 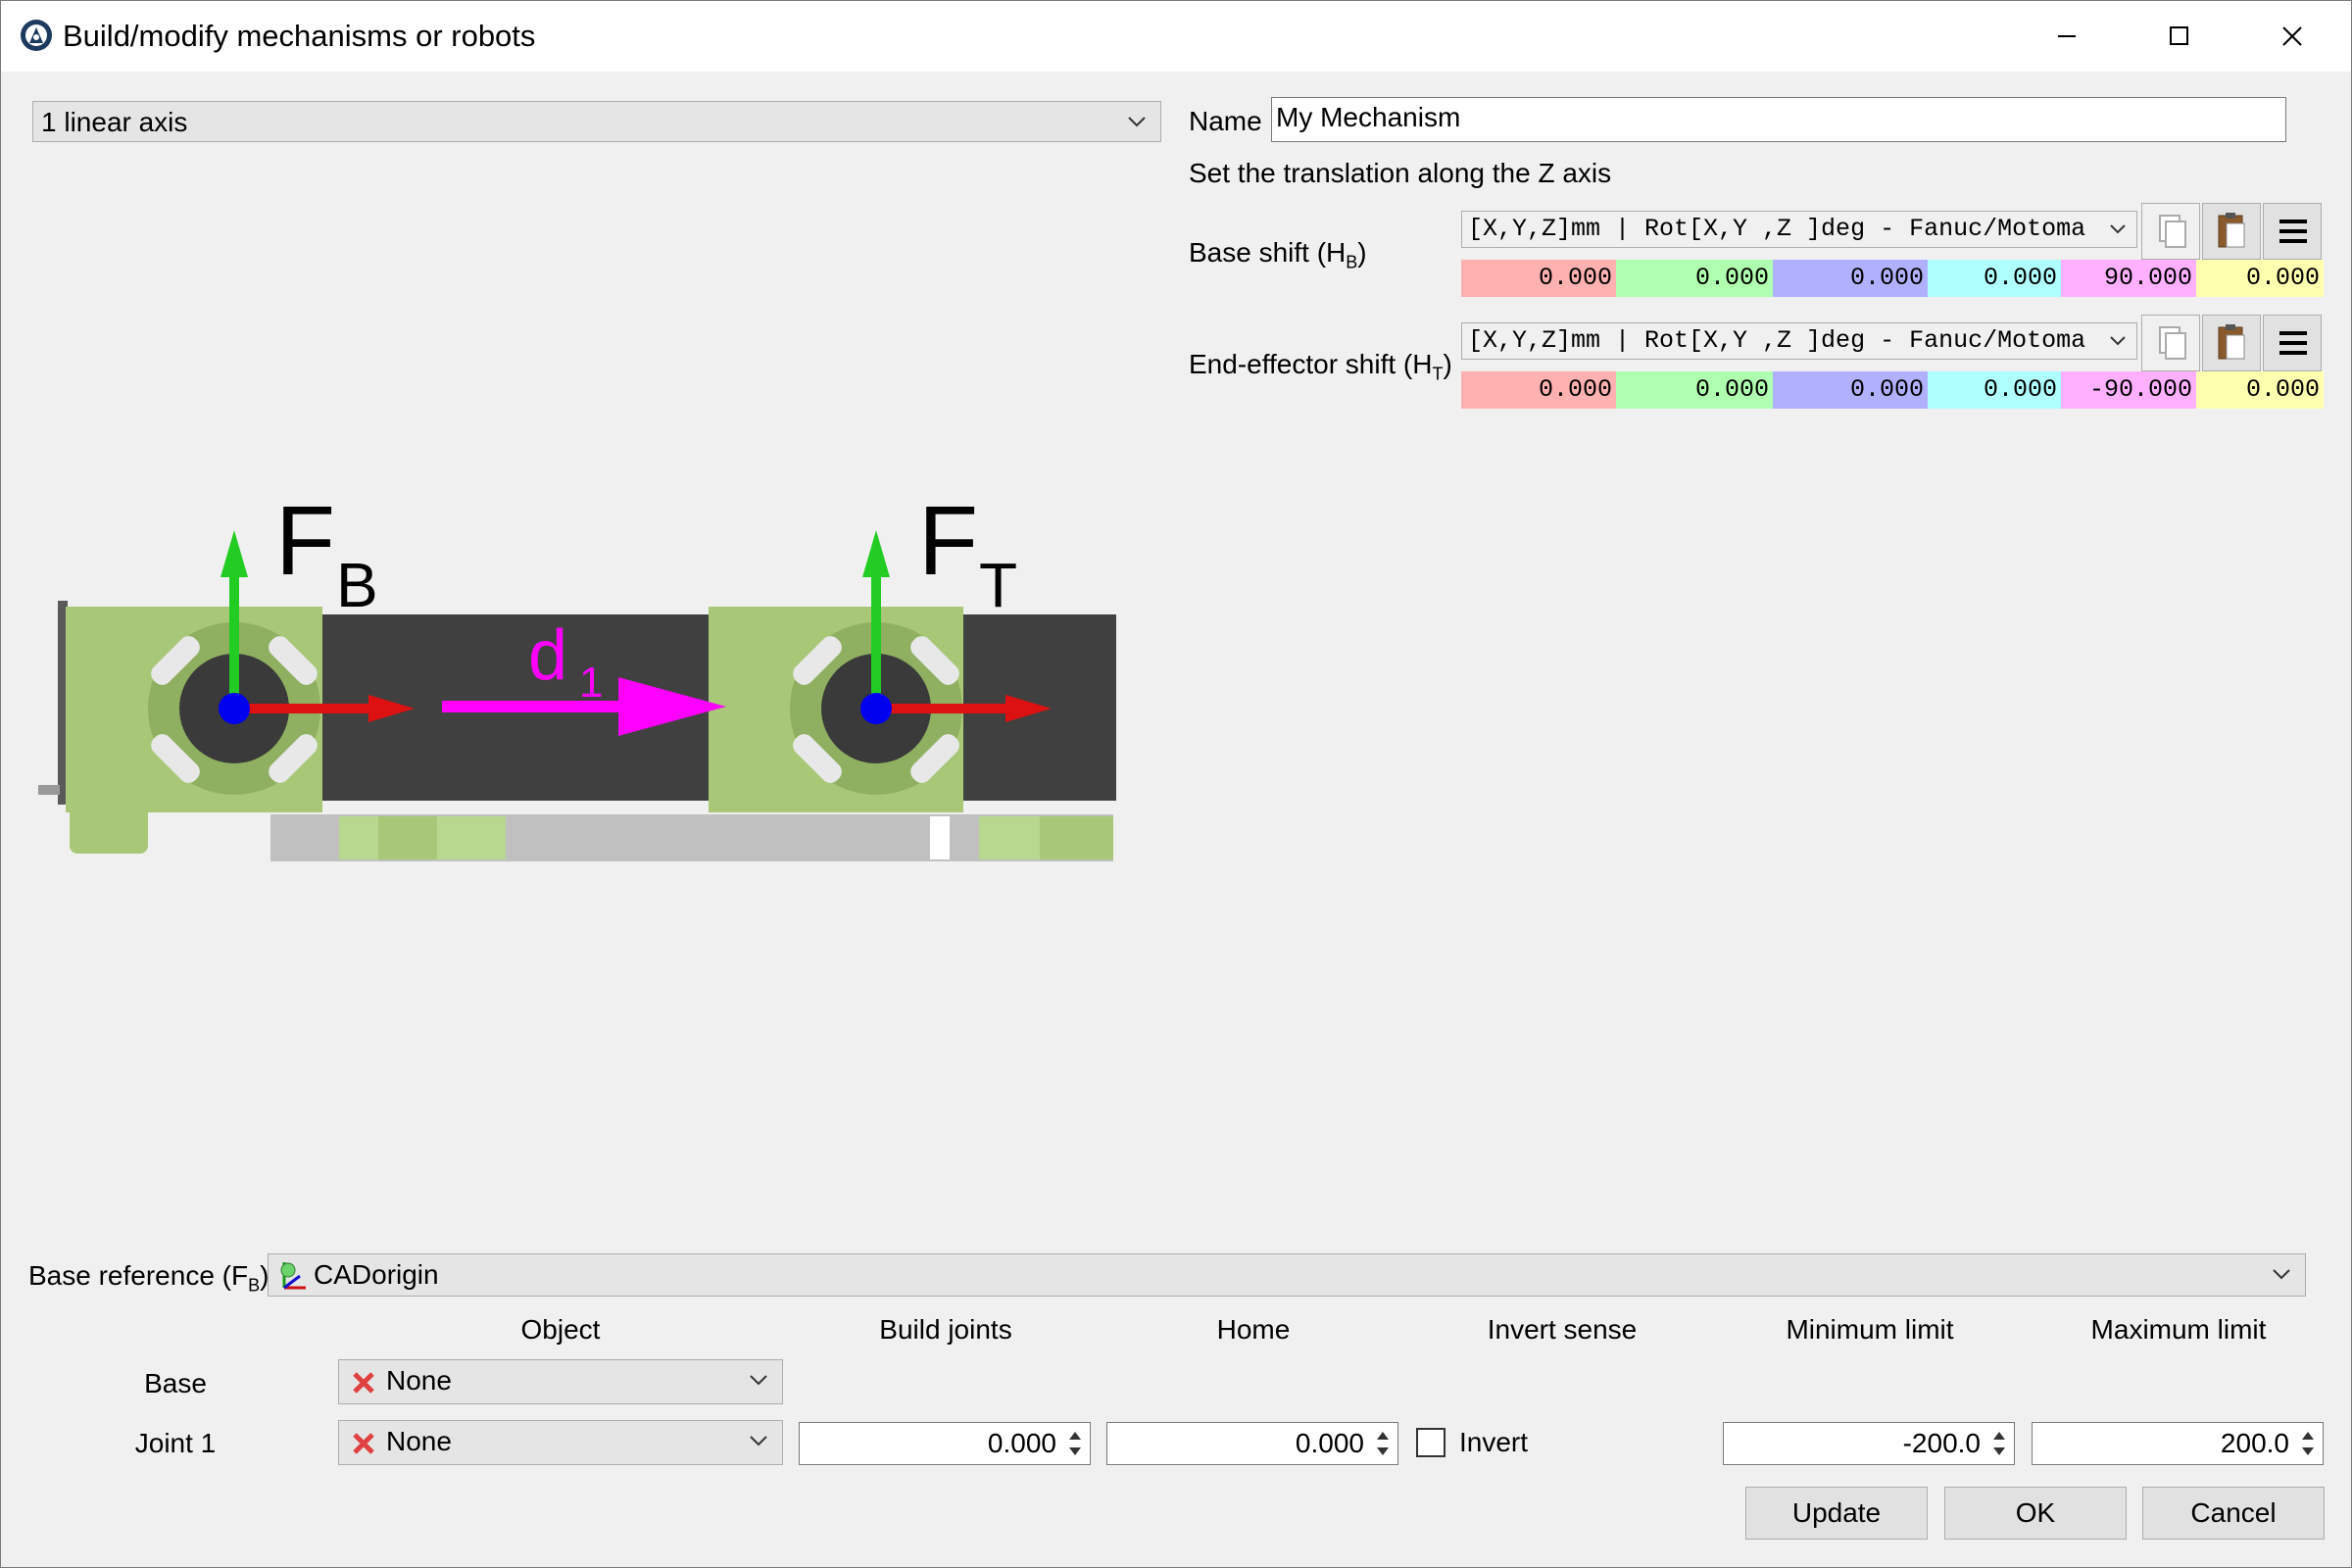 I want to click on base-shift-value-4: 90.000, so click(x=2128, y=278).